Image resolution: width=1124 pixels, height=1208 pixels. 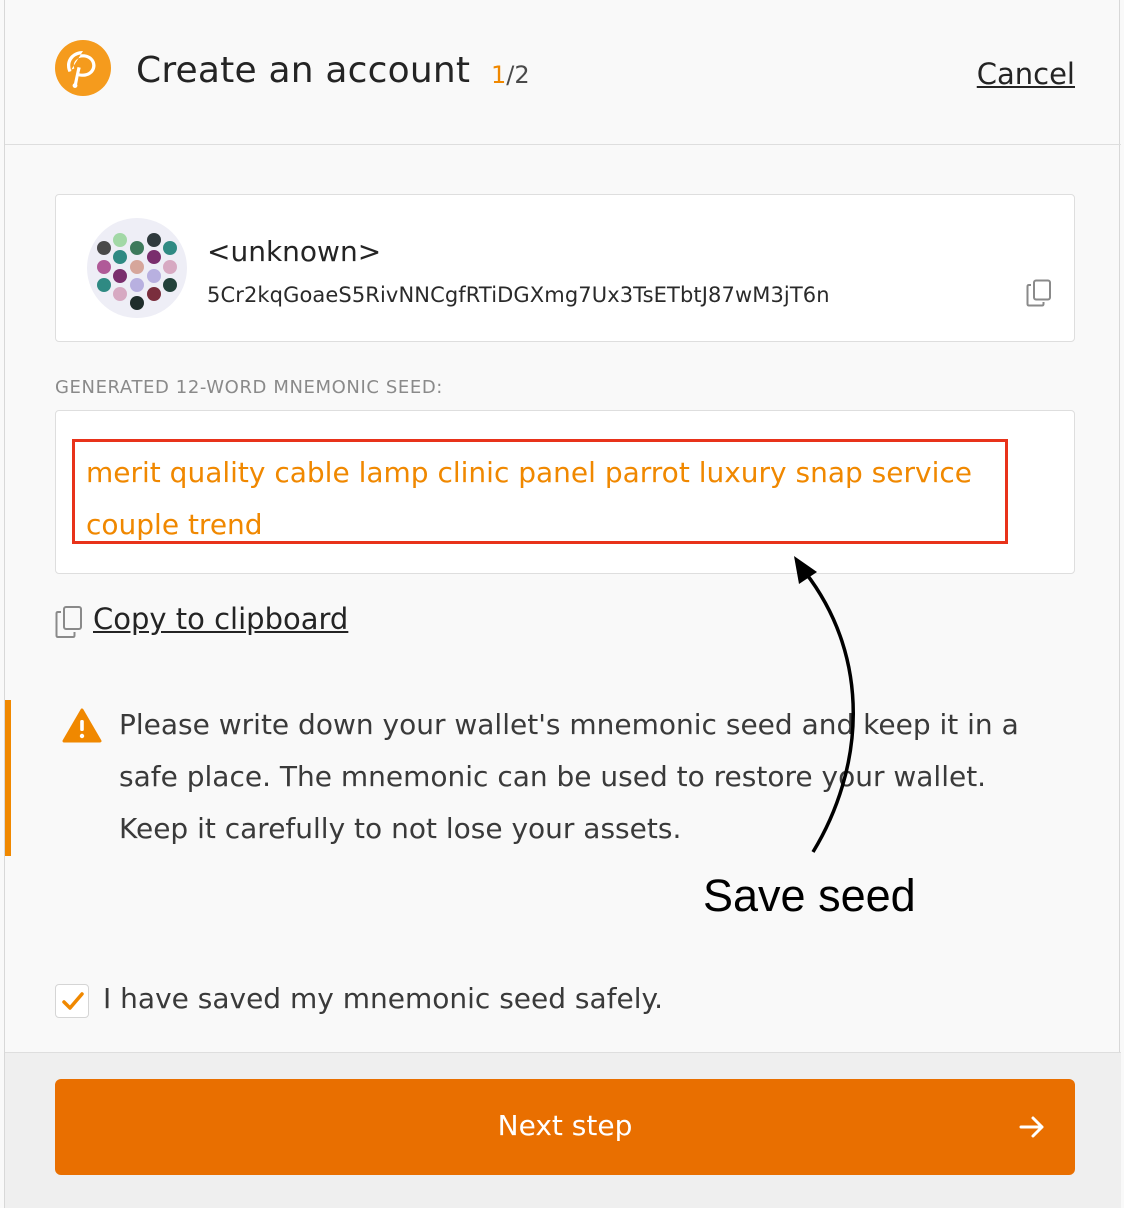 I want to click on header: Create an account 1/2 Cancel, so click(x=563, y=72).